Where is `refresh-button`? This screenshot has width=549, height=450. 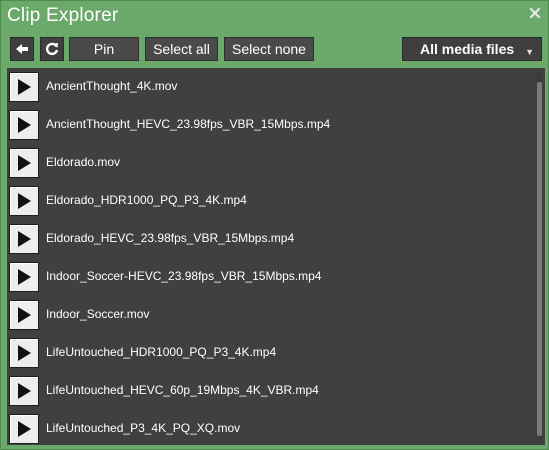 refresh-button is located at coordinates (52, 49).